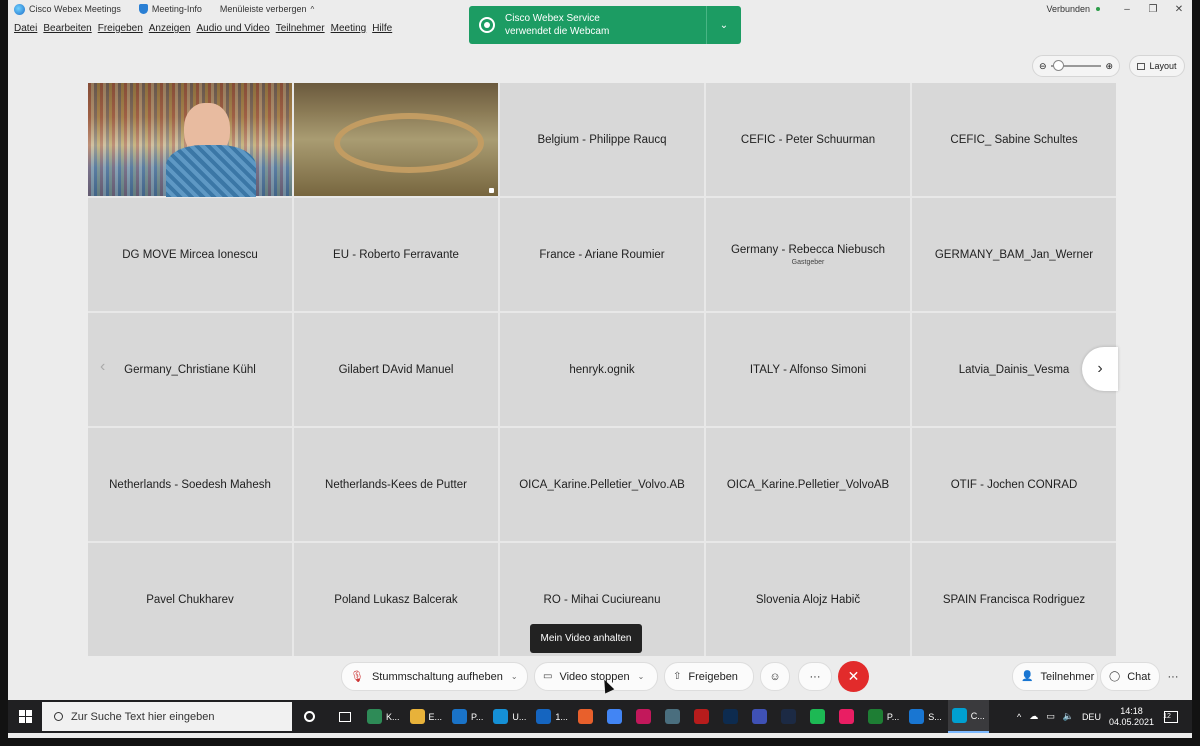 The width and height of the screenshot is (1200, 746). What do you see at coordinates (602, 484) in the screenshot?
I see `participant-tile: OICA_Karine.Pelletier_Volvo.AB` at bounding box center [602, 484].